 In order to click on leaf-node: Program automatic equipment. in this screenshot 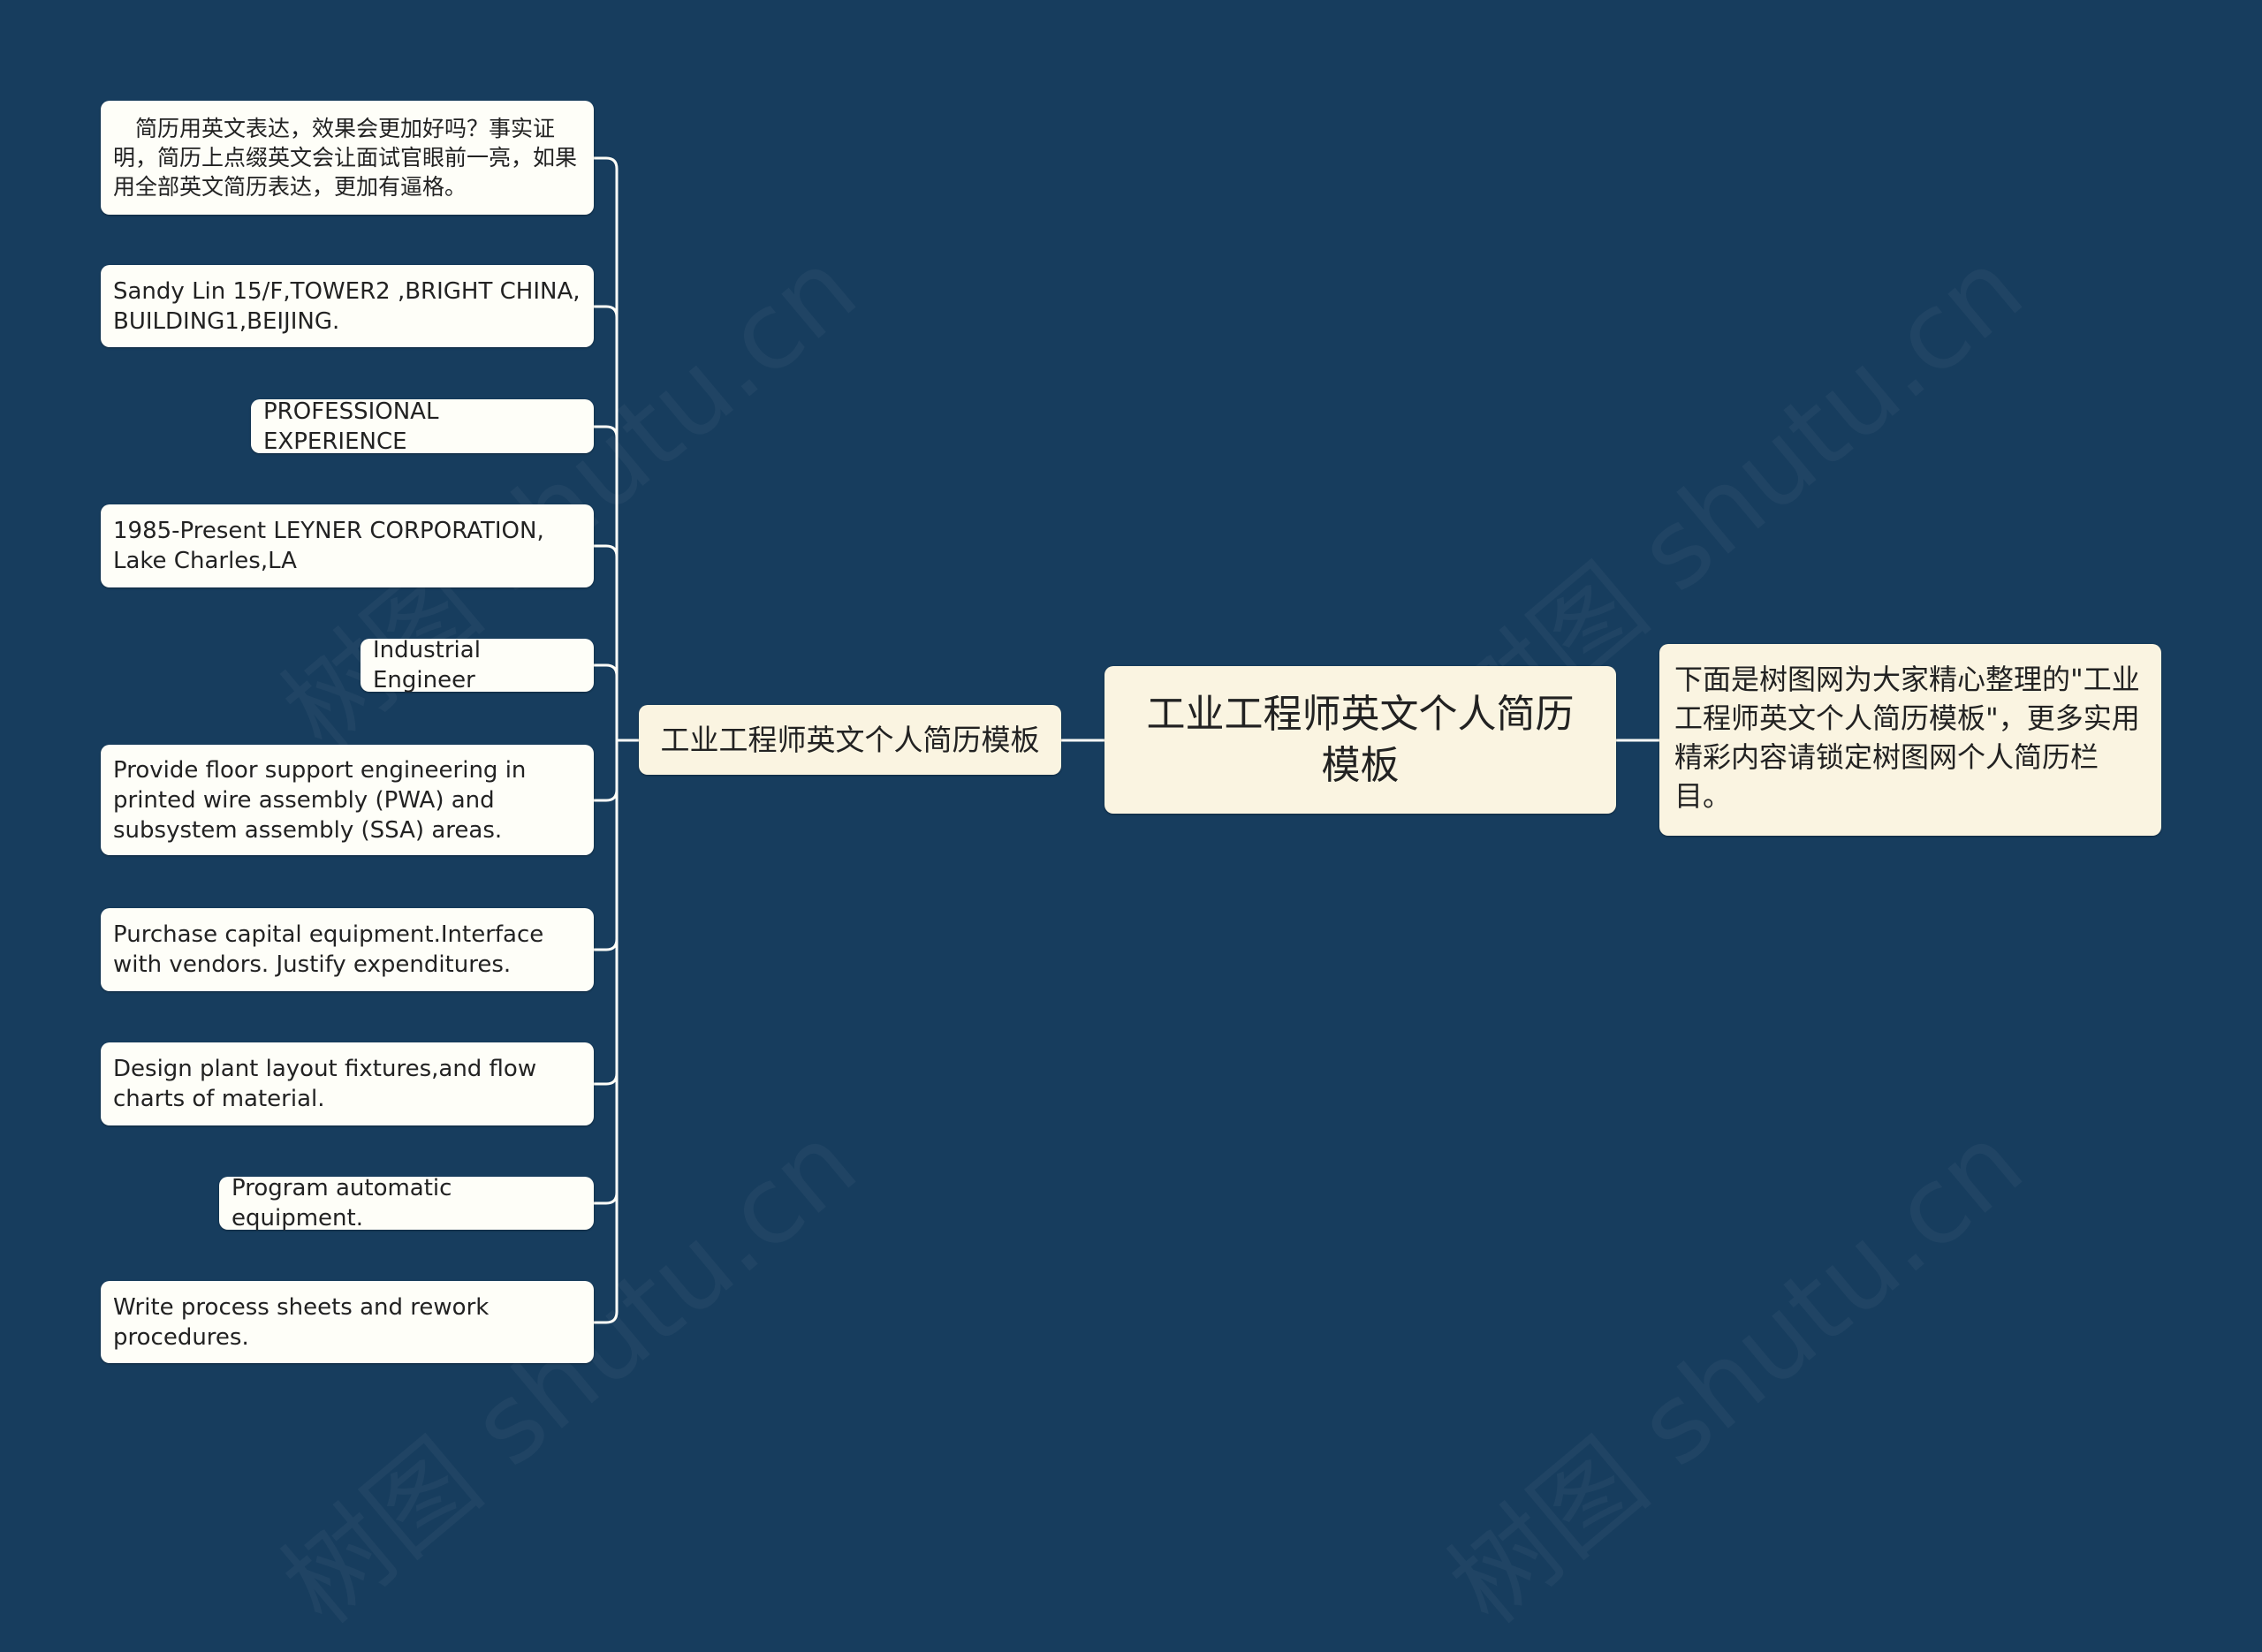, I will do `click(406, 1203)`.